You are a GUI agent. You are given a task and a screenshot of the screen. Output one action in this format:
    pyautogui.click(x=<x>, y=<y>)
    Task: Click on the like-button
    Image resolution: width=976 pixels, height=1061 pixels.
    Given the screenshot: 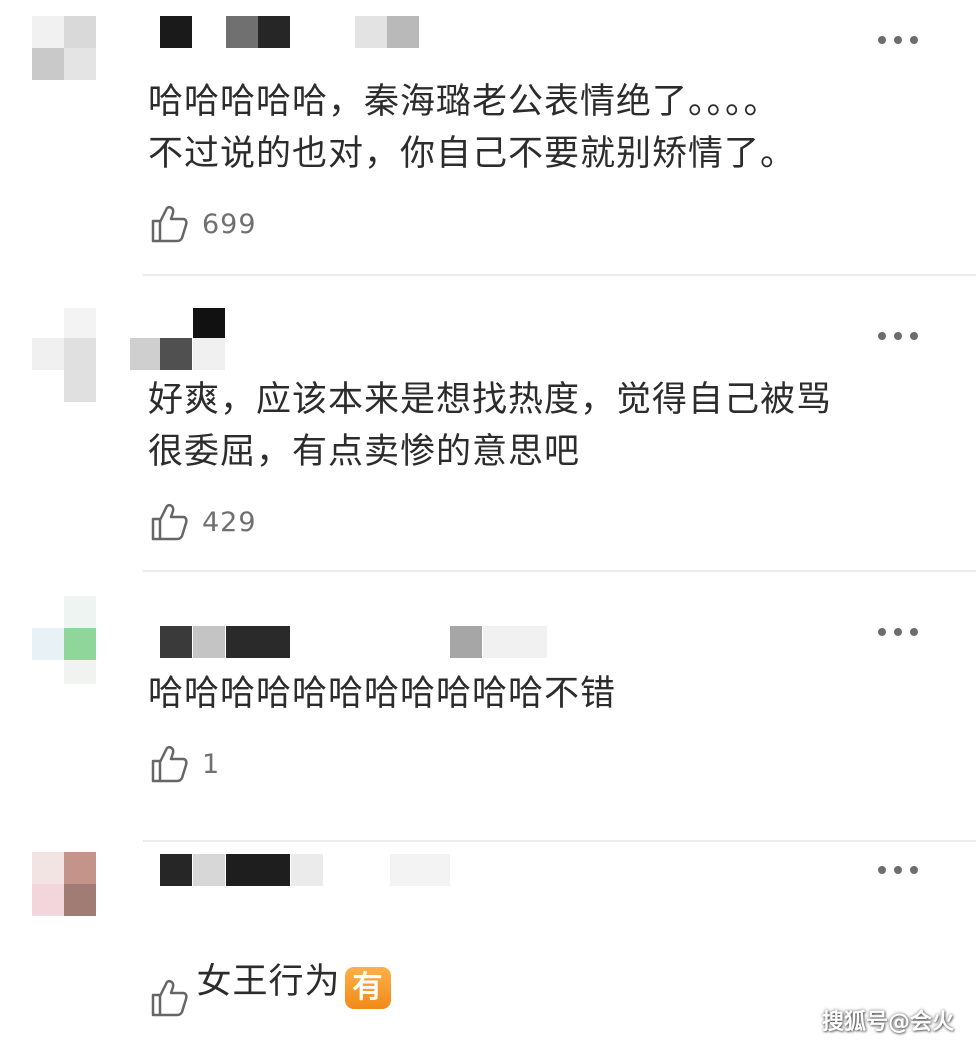 What is the action you would take?
    pyautogui.click(x=176, y=998)
    